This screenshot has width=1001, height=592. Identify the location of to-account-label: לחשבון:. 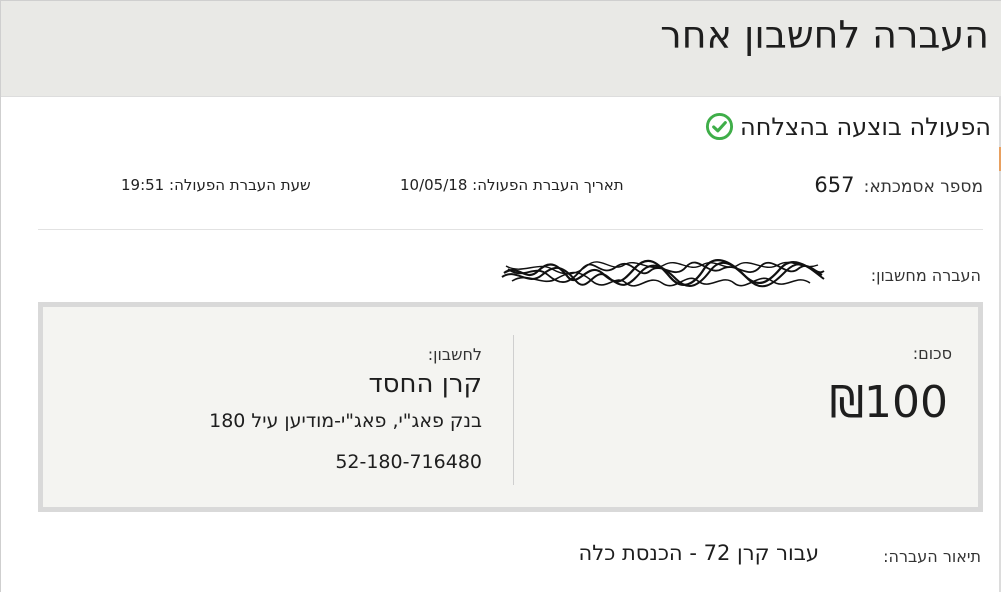
(454, 354).